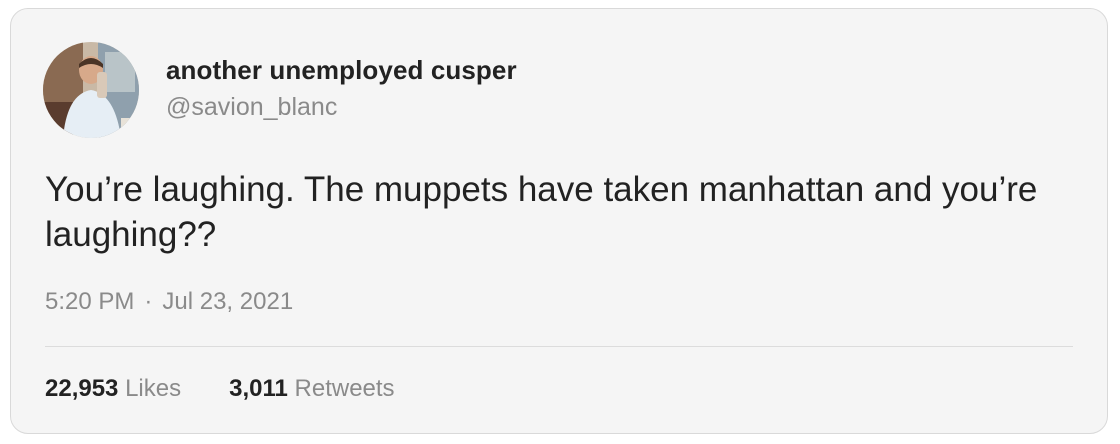 Image resolution: width=1120 pixels, height=444 pixels. Describe the element at coordinates (220, 389) in the screenshot. I see `tweet-stats: 22,953 Likes 3,011 Retweets` at that location.